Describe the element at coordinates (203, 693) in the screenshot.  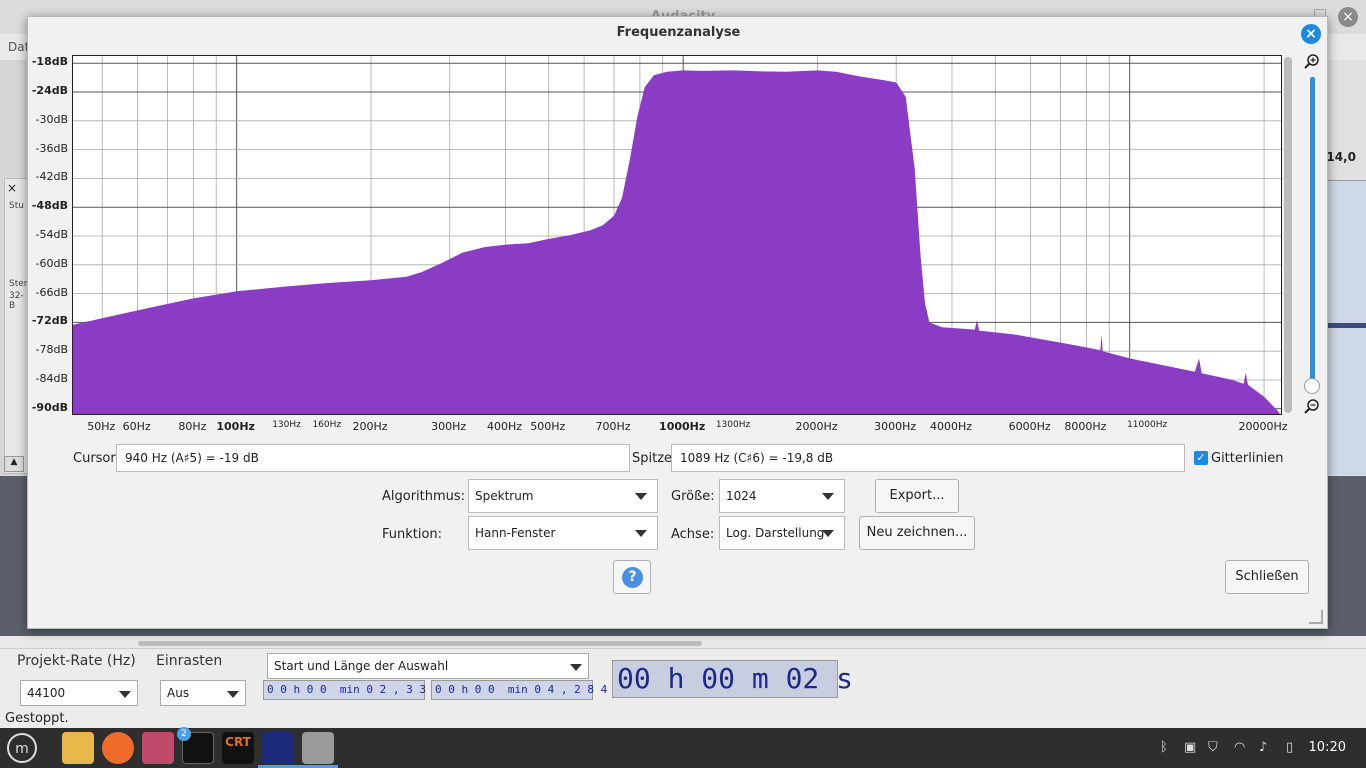
I see `snap-combo: Aus` at that location.